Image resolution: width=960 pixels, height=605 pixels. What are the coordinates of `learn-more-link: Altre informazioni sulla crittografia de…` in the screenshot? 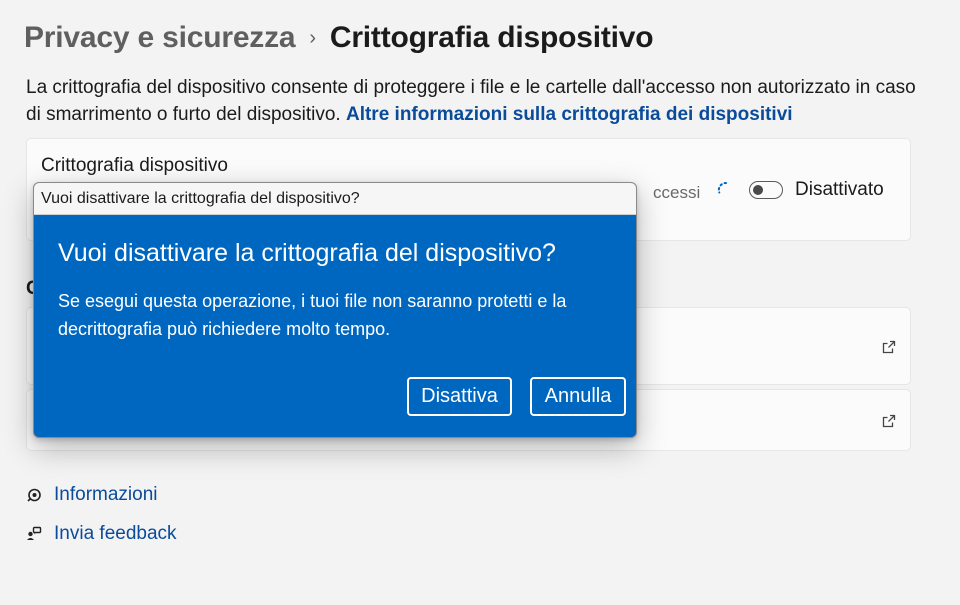 It's located at (569, 114).